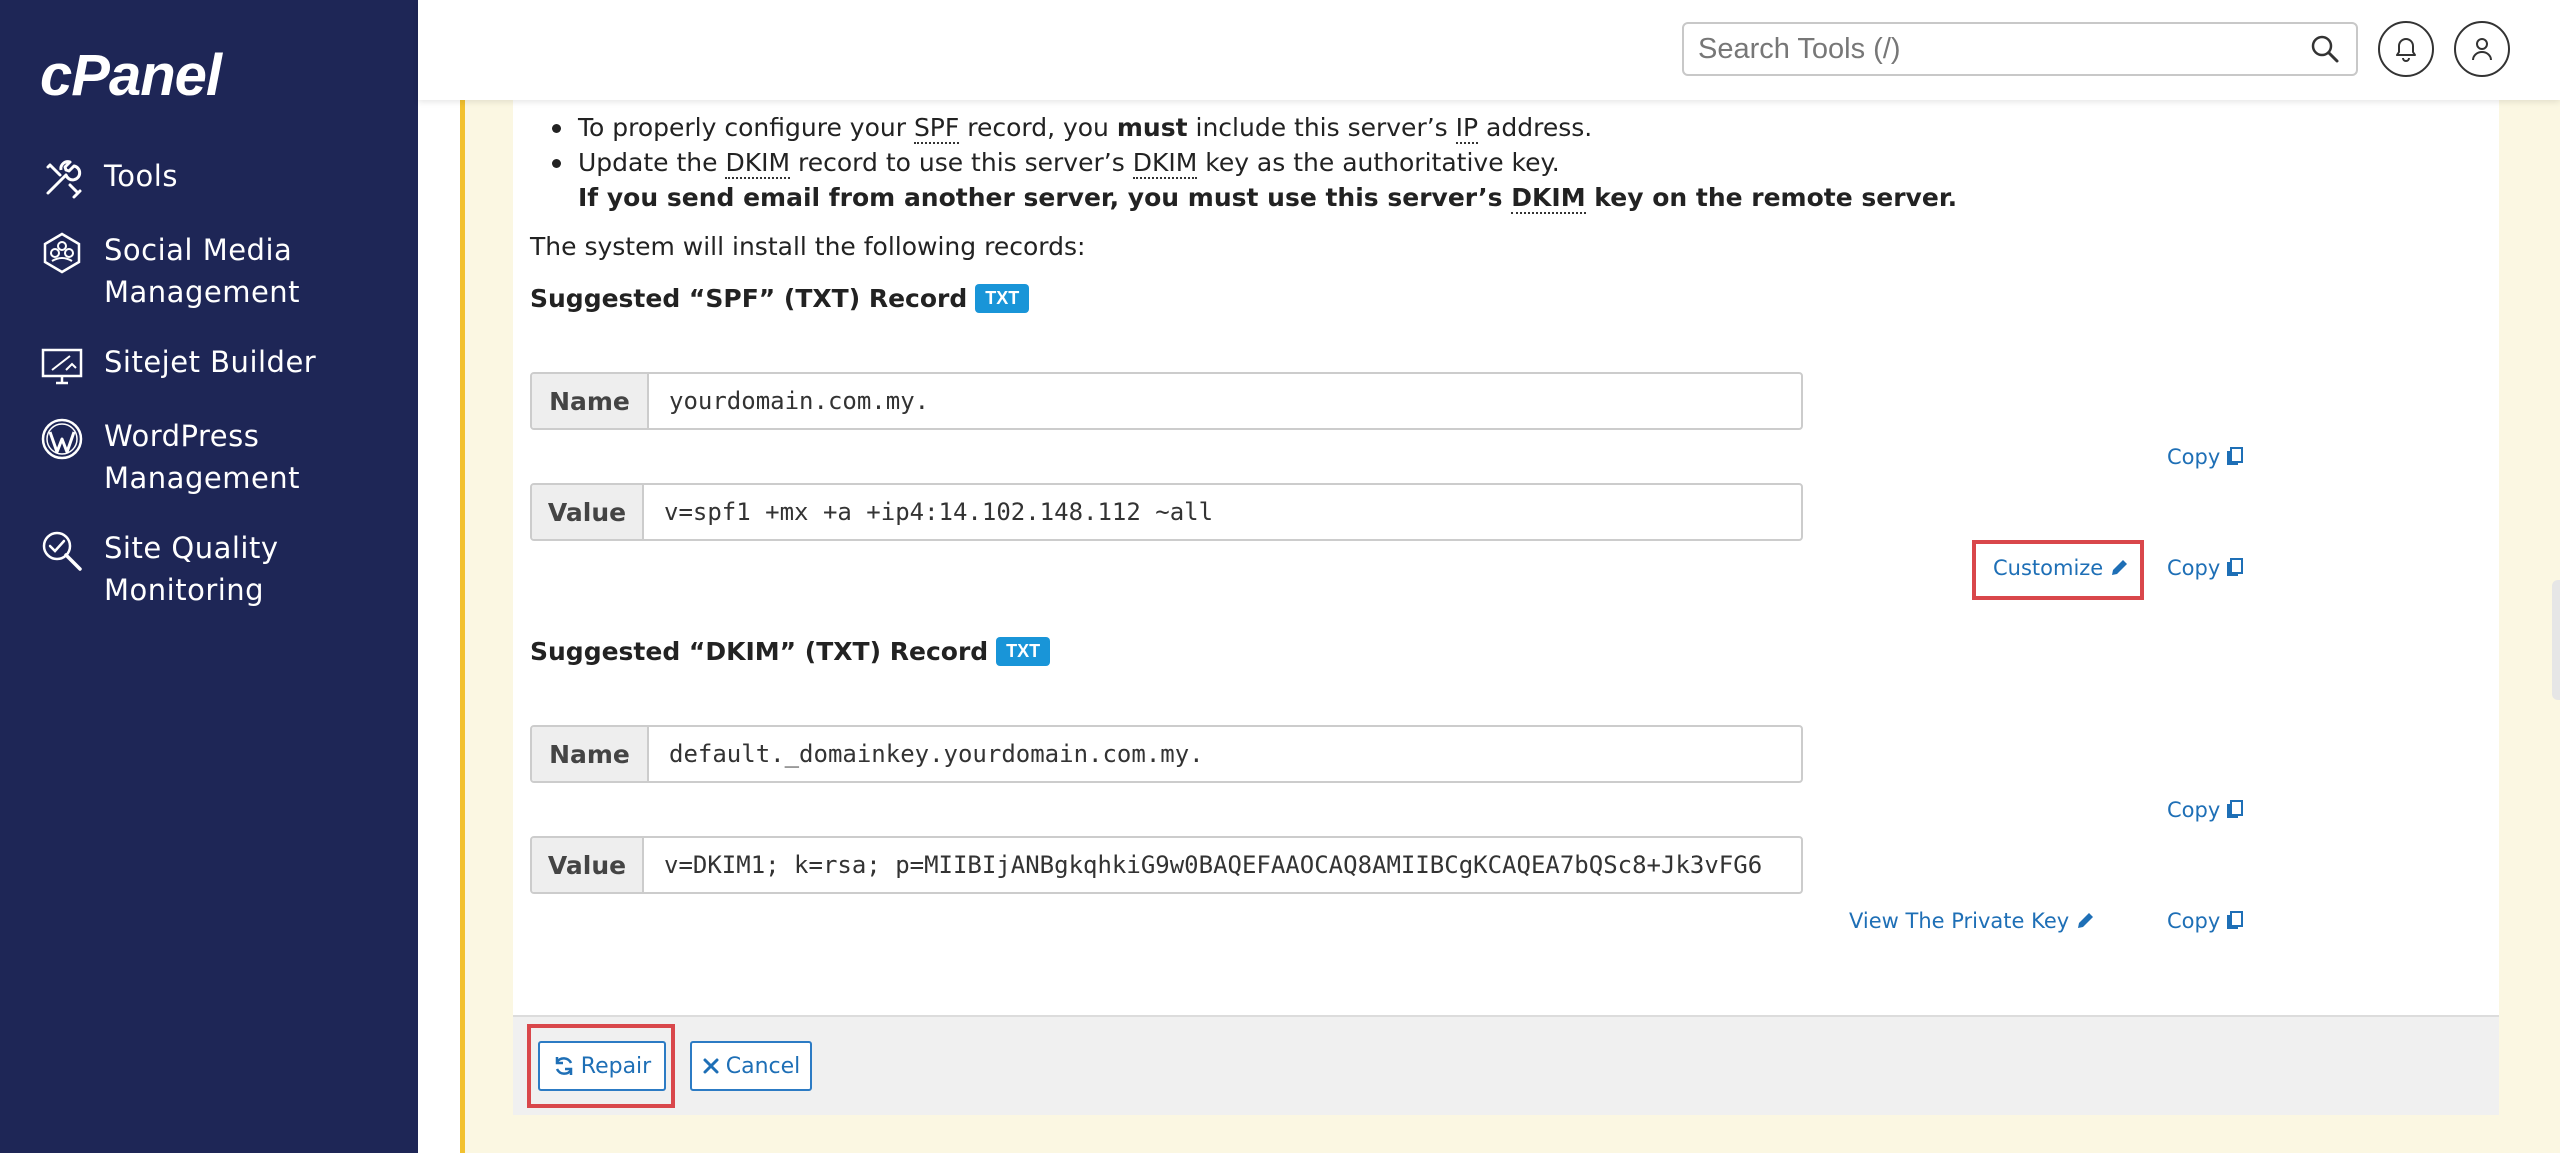  What do you see at coordinates (590, 754) in the screenshot?
I see `dkim-name-label: Name` at bounding box center [590, 754].